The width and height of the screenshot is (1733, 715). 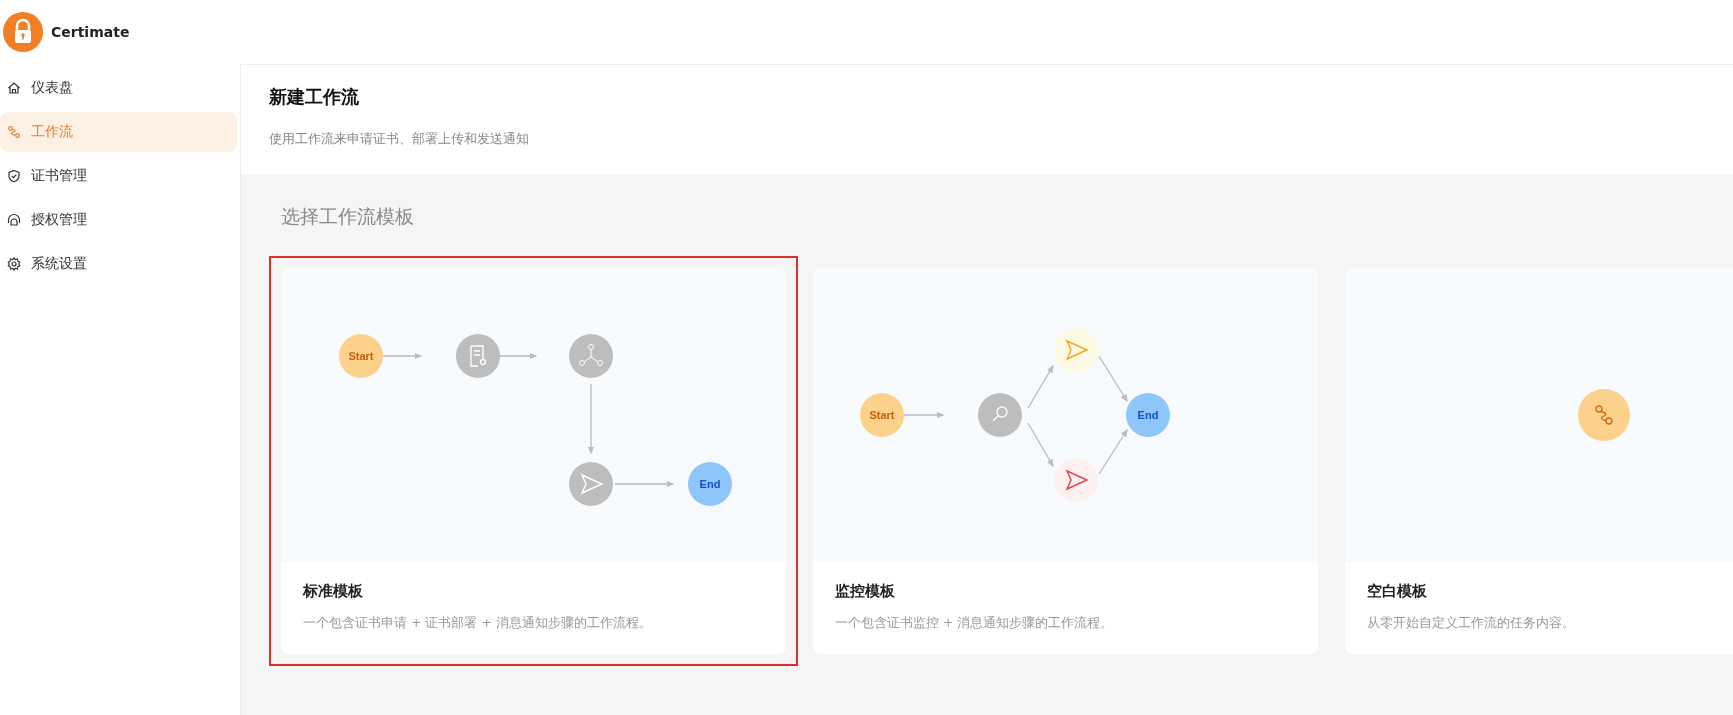 I want to click on template-title: 监控模板, so click(x=865, y=591).